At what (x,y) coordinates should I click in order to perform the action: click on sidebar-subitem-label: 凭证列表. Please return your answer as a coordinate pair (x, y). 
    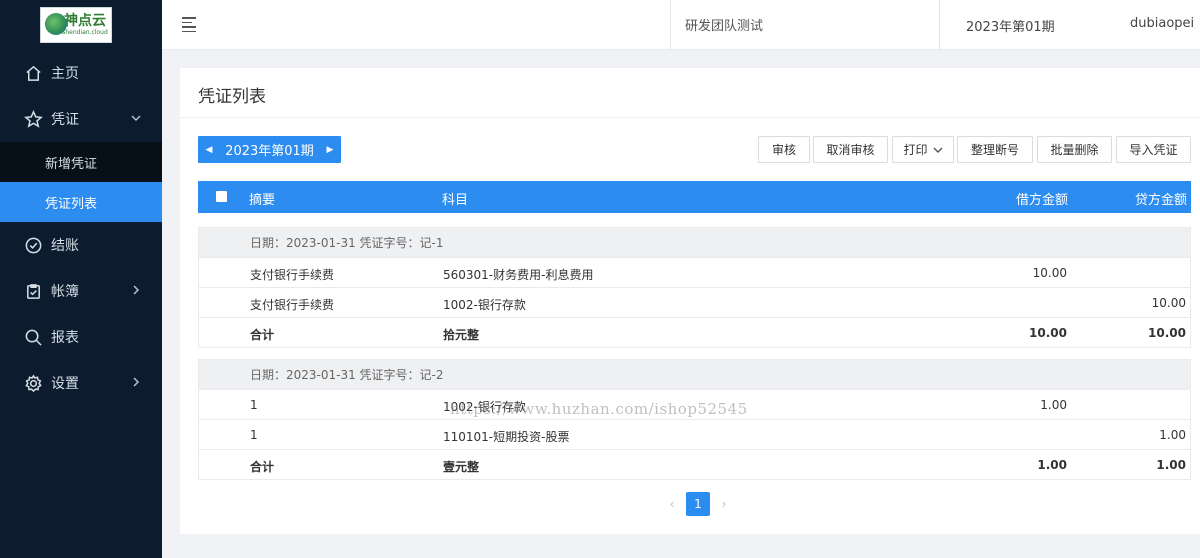
    Looking at the image, I should click on (71, 204).